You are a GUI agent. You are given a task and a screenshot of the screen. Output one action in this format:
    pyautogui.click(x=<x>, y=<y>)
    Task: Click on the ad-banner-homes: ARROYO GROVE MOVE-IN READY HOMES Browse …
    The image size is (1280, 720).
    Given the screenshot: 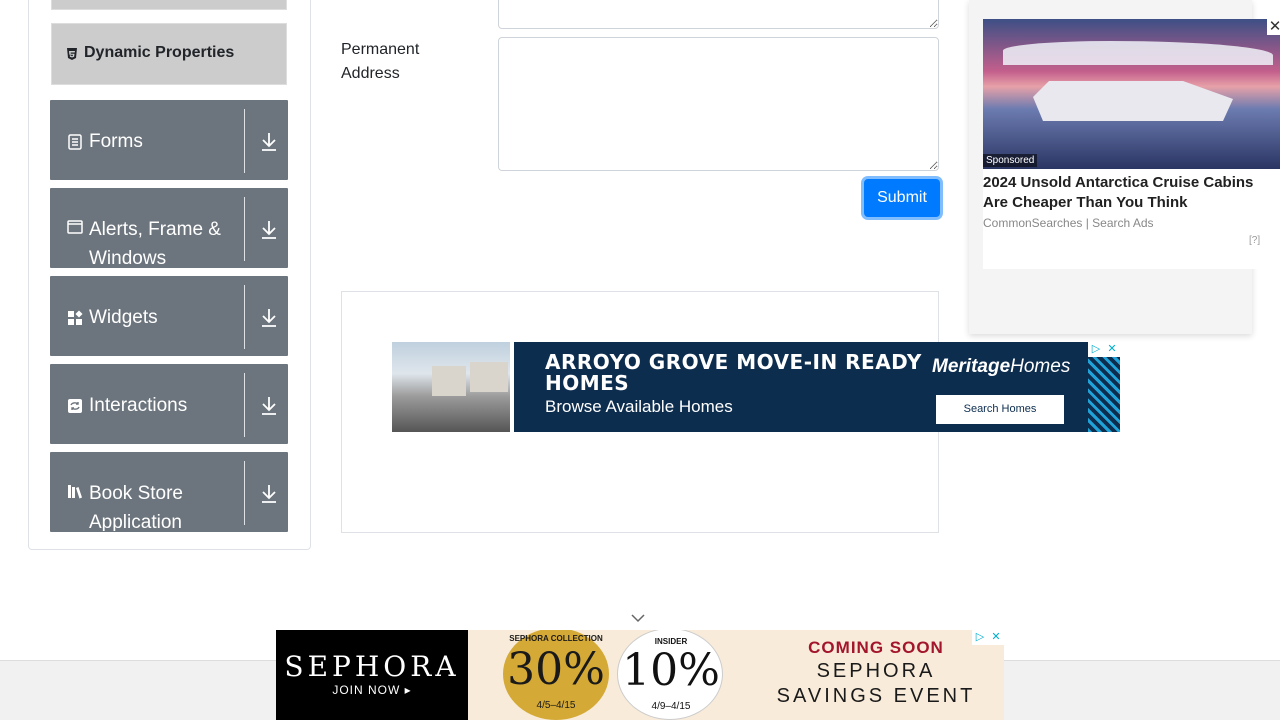 What is the action you would take?
    pyautogui.click(x=756, y=387)
    